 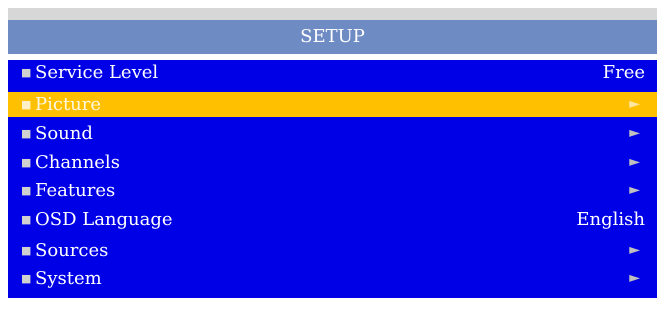 What do you see at coordinates (68, 104) in the screenshot?
I see `menu-item-label: Picture` at bounding box center [68, 104].